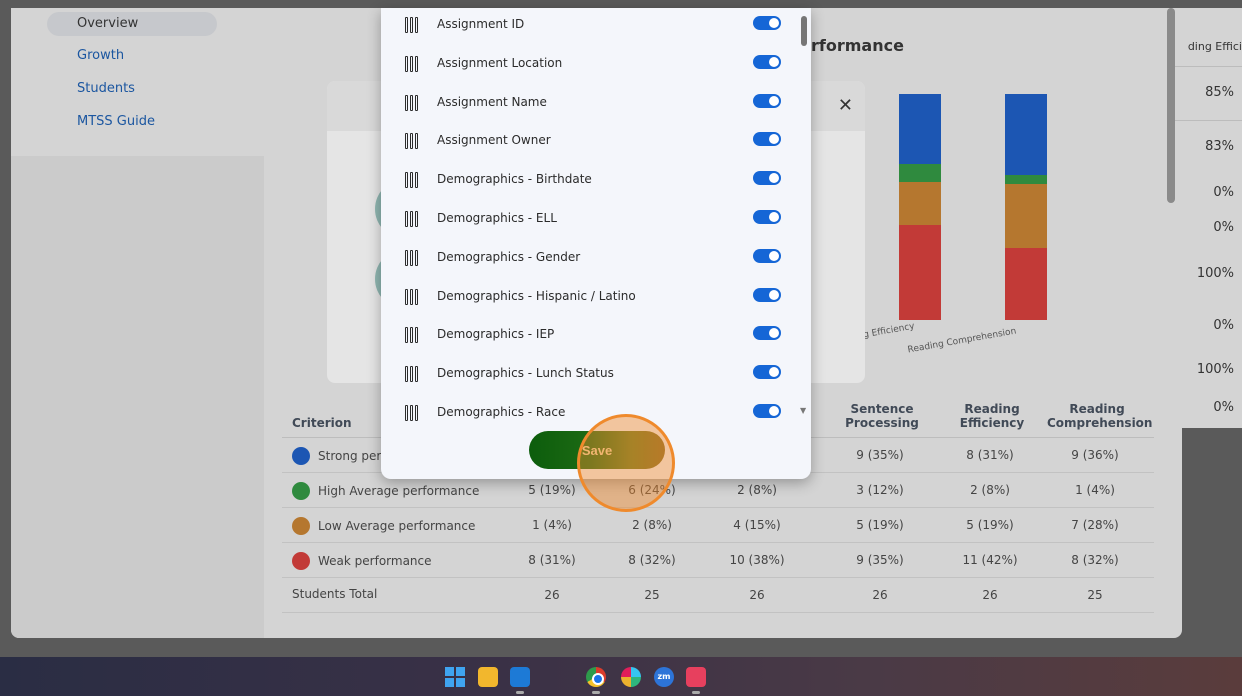 This screenshot has height=696, width=1242. Describe the element at coordinates (696, 677) in the screenshot. I see `todo-icon` at that location.